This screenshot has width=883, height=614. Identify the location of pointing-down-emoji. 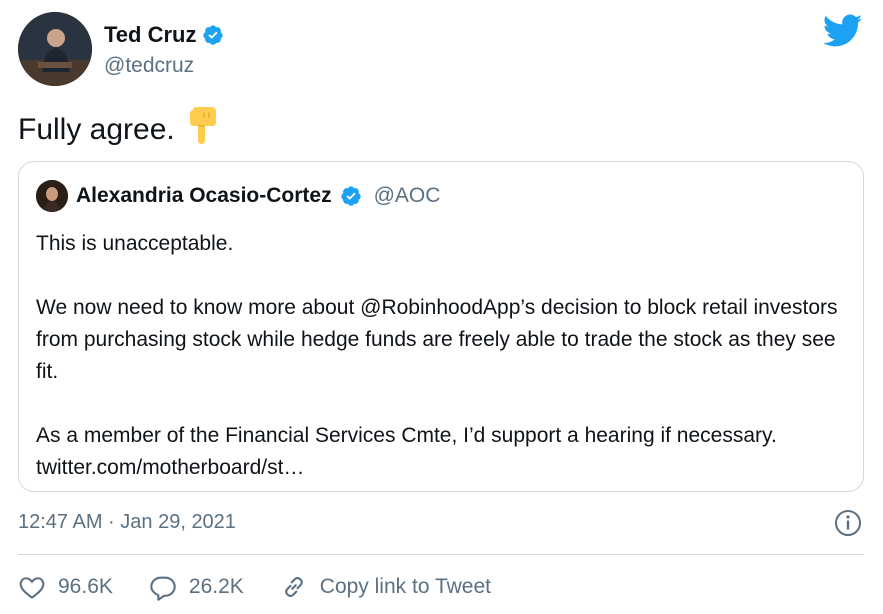
(202, 130).